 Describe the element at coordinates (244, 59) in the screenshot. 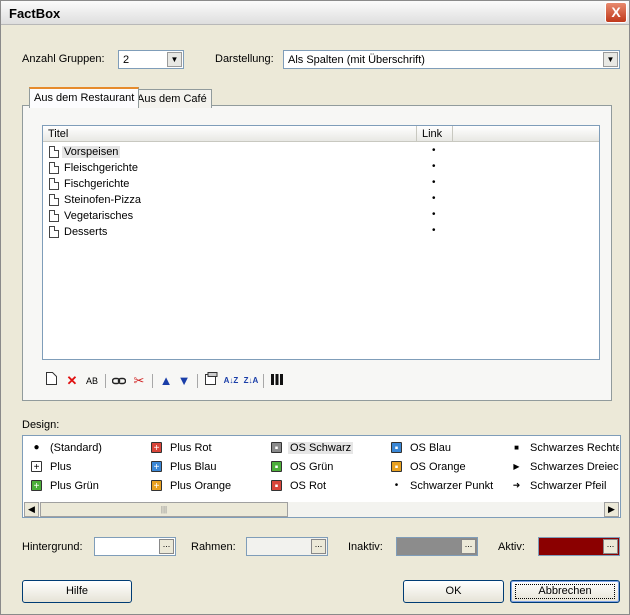

I see `display-mode-label: Darstellung:` at that location.